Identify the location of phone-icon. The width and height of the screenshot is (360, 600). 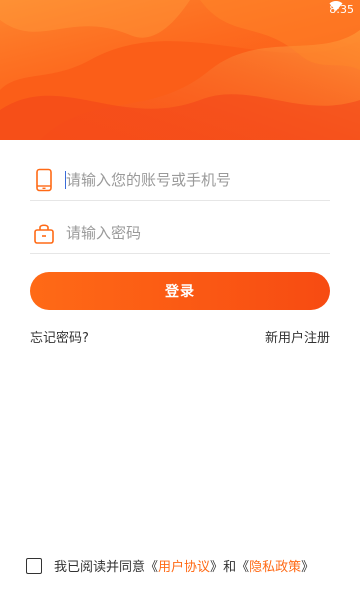
(44, 180).